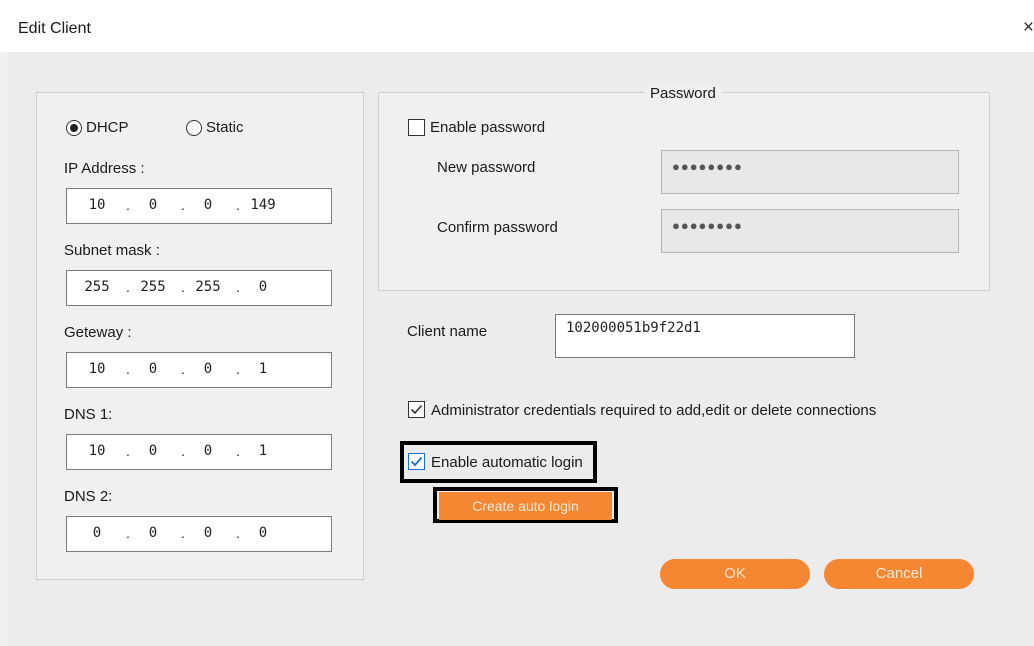  I want to click on dns2-label: DNS 2:, so click(88, 496).